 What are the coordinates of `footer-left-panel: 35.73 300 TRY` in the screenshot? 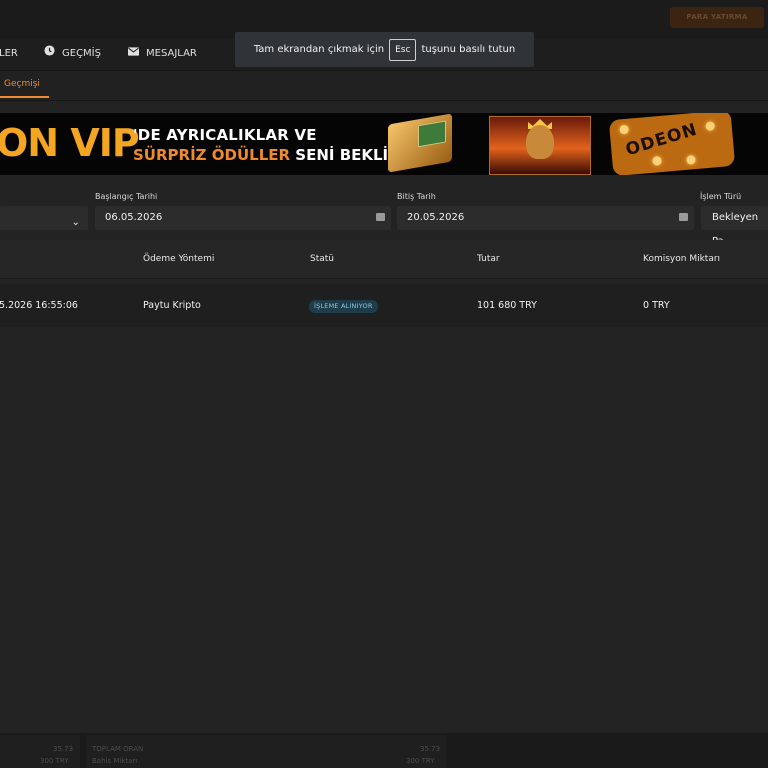 It's located at (40, 751).